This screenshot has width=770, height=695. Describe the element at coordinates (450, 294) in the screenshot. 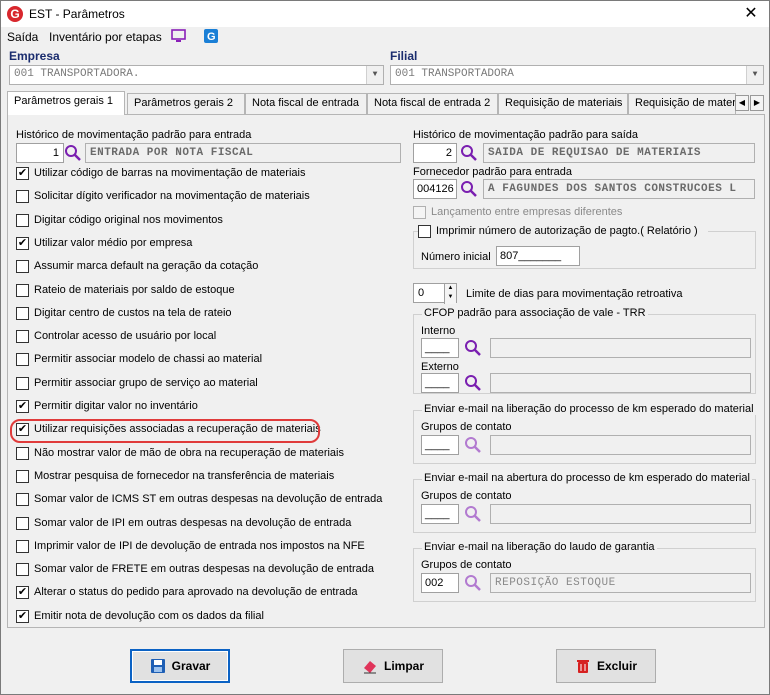

I see `spinner-arrows-icon: ▲ ▼` at that location.